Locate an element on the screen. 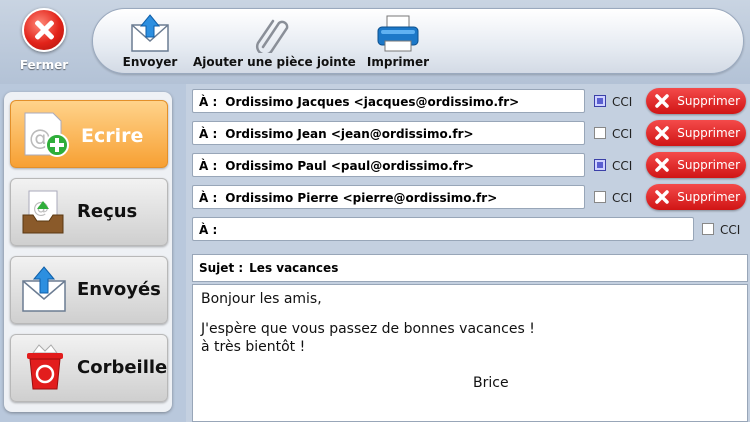 This screenshot has height=422, width=750. recipient-field: À : Ordissimo Paul <paul@ordissimo.fr> is located at coordinates (388, 165).